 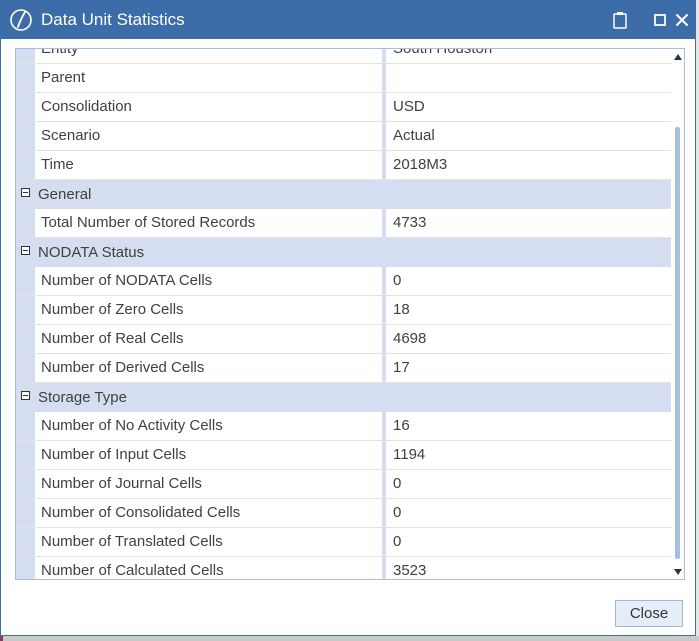 I want to click on category-row: Storage Type, so click(x=343, y=397).